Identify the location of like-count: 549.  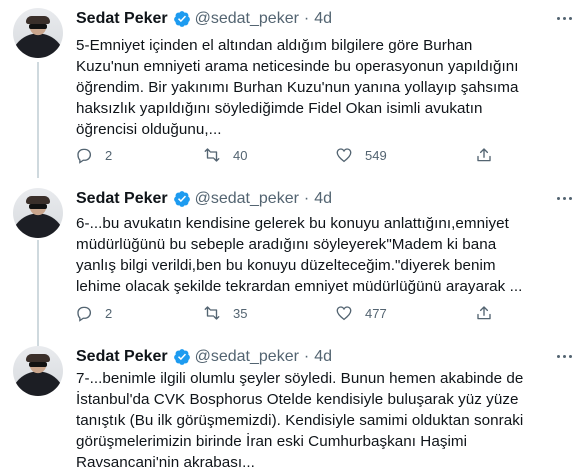
(376, 155).